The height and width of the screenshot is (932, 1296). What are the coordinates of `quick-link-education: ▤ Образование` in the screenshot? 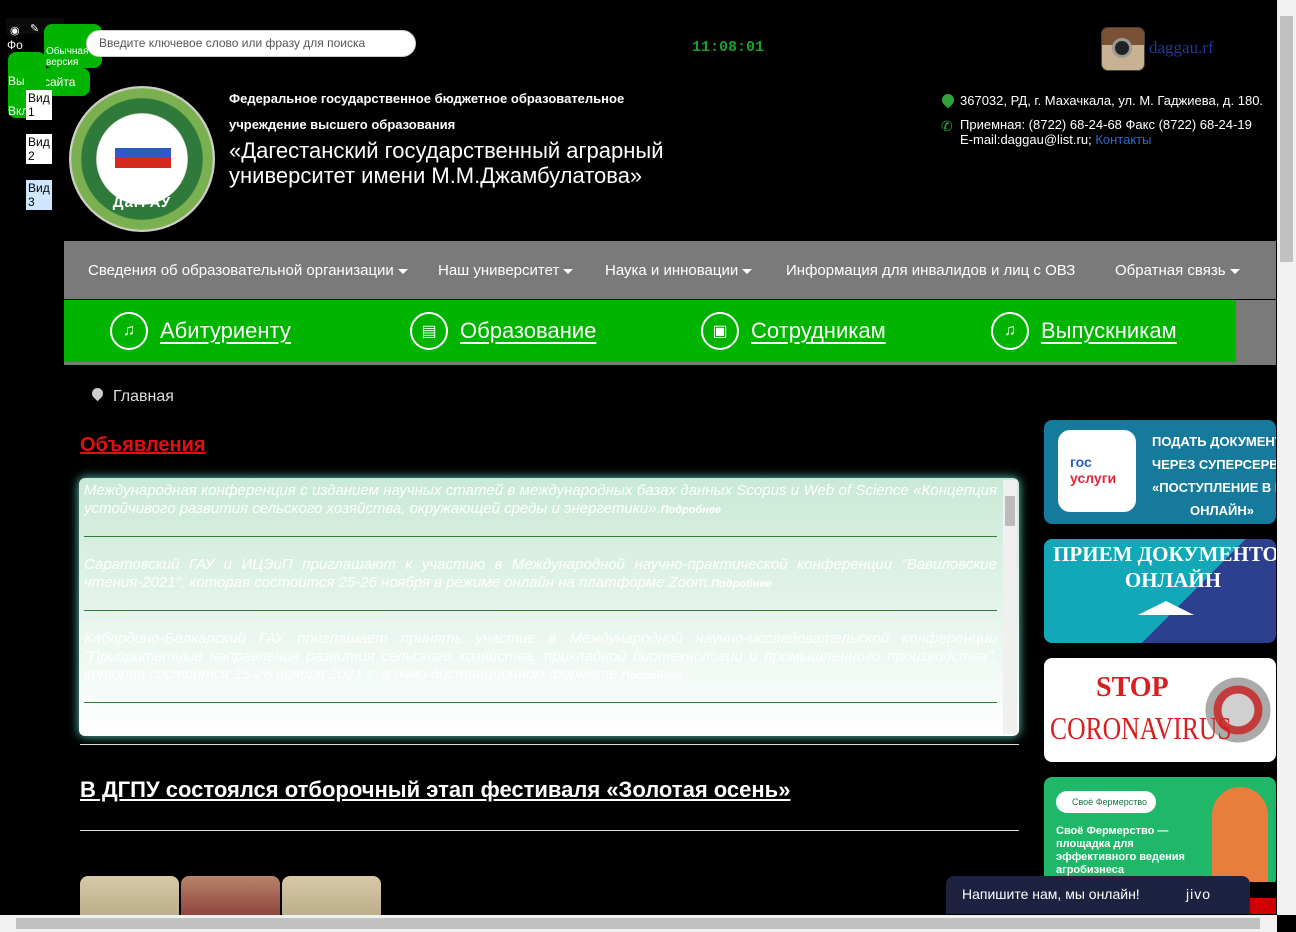 It's located at (503, 331).